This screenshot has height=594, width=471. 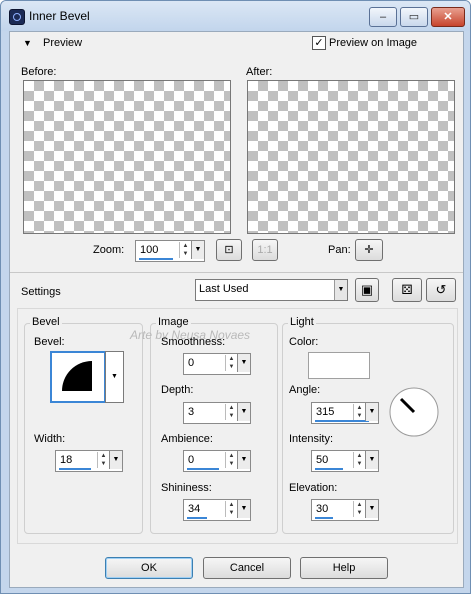 I want to click on settings-label: Settings, so click(x=41, y=292).